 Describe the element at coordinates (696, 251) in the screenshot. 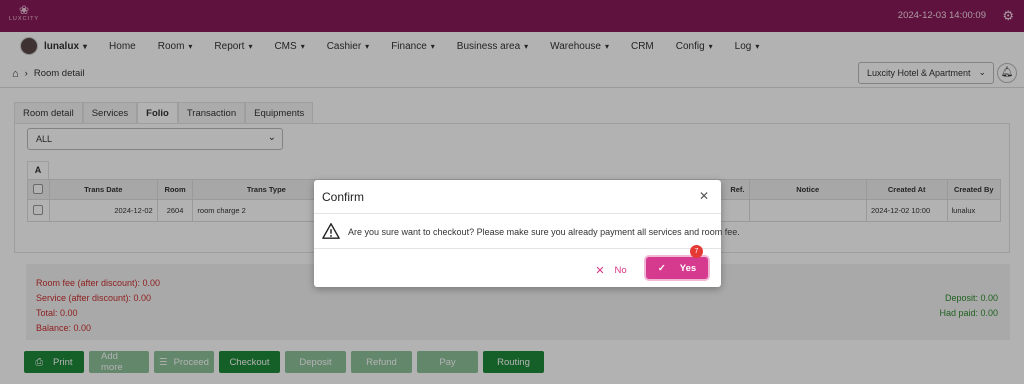

I see `notification-badge: 7` at that location.